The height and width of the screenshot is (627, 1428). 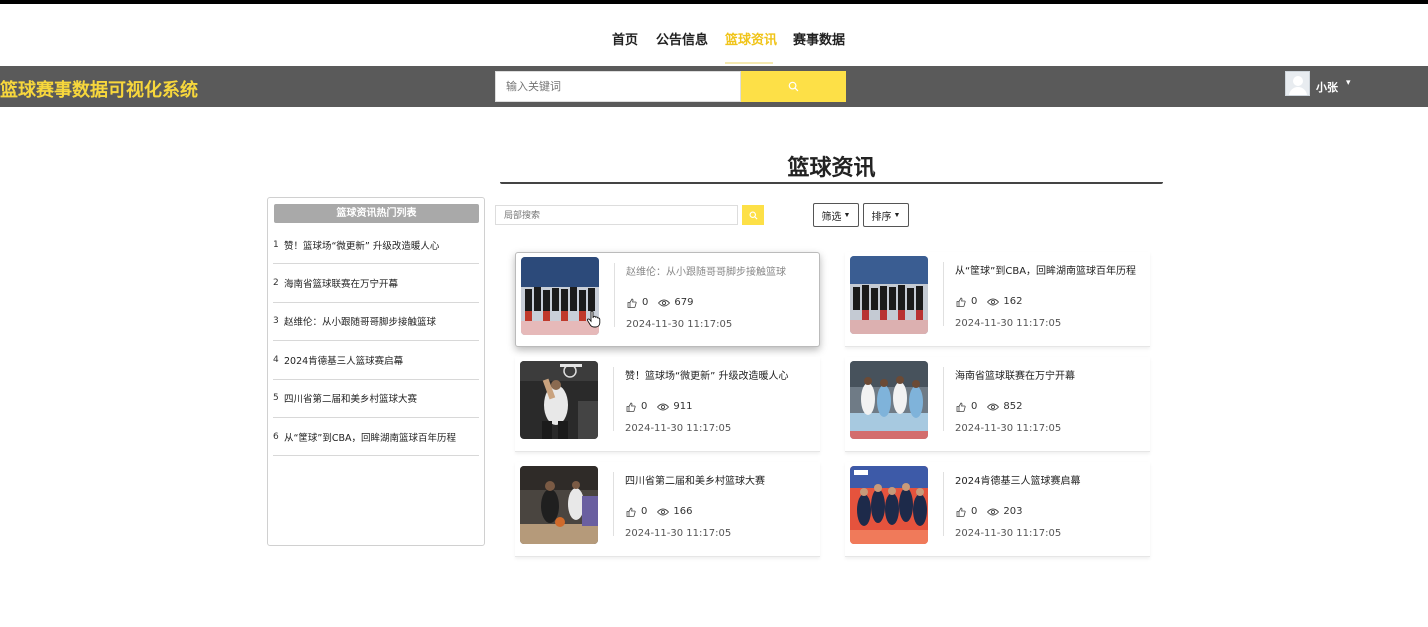 What do you see at coordinates (276, 283) in the screenshot?
I see `hot-item-number: 2` at bounding box center [276, 283].